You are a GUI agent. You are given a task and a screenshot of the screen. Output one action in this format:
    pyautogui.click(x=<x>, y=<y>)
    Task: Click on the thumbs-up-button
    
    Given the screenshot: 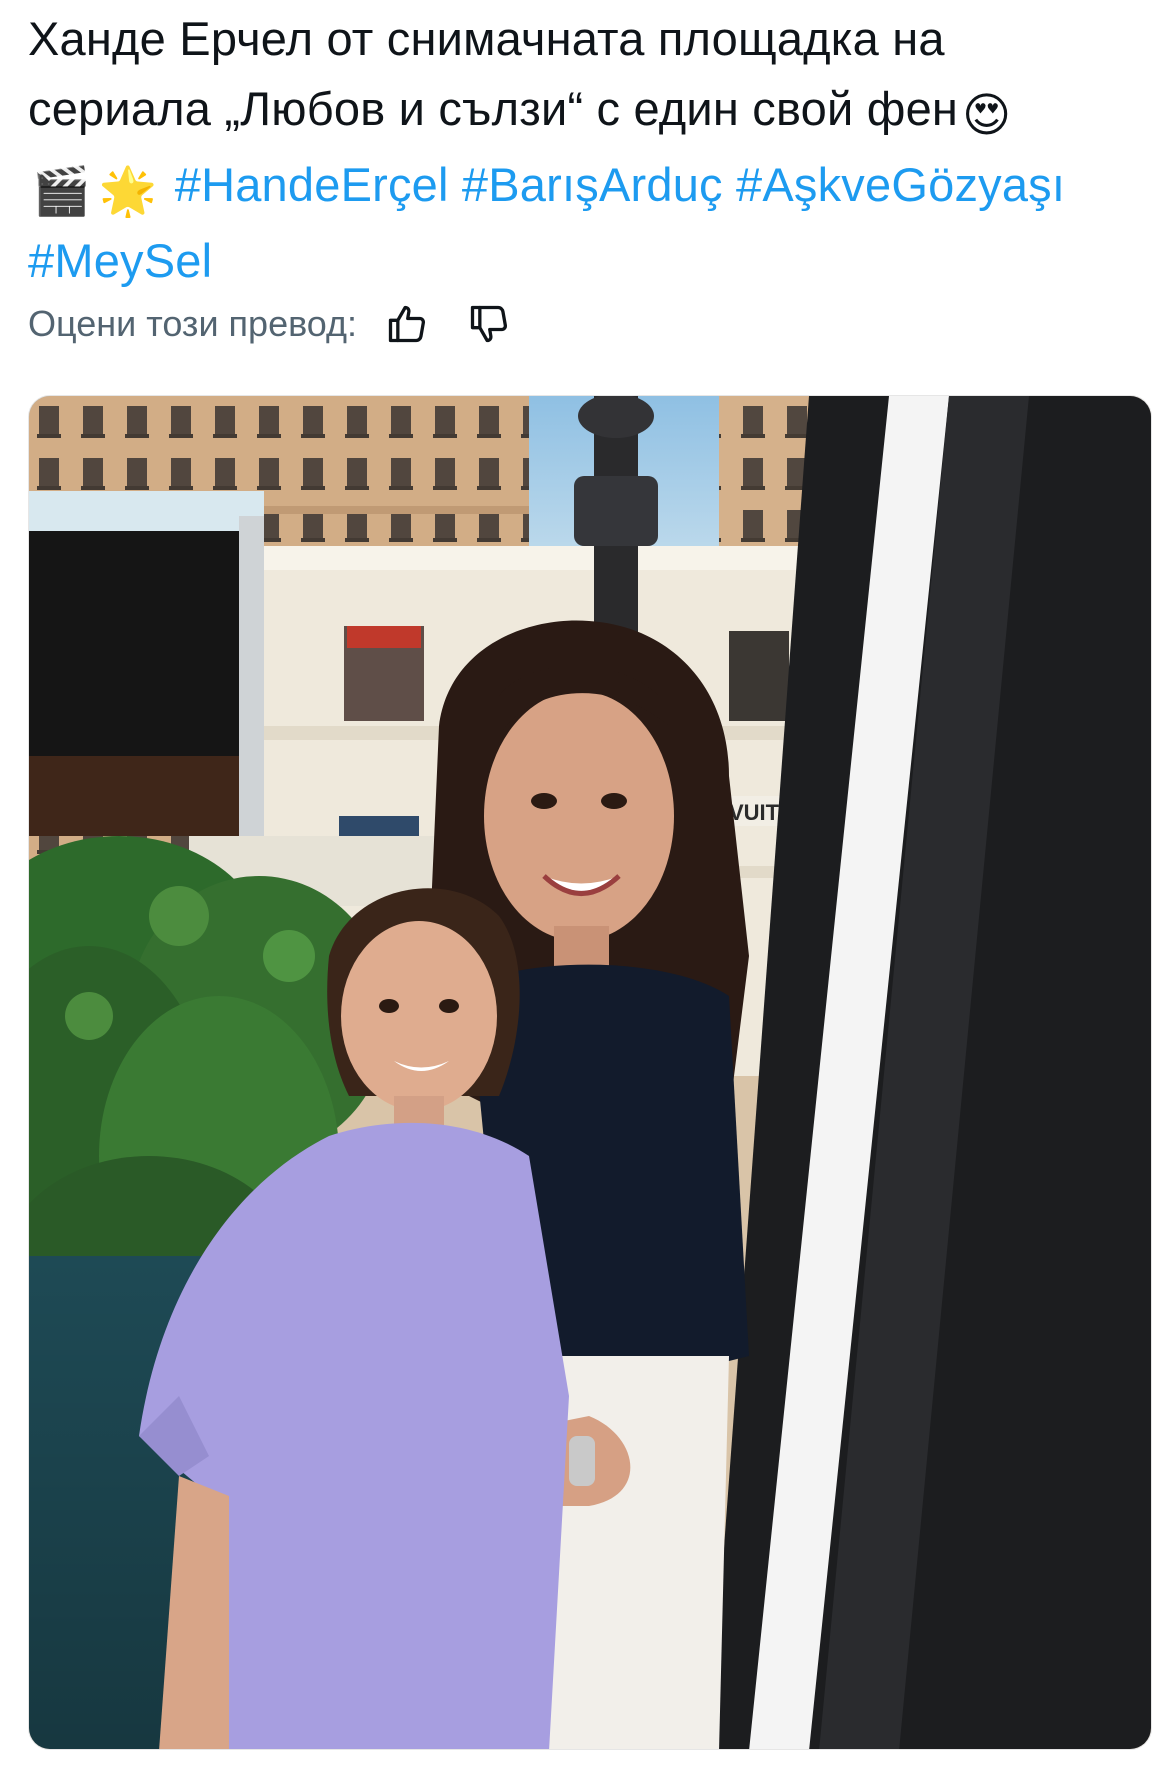 What is the action you would take?
    pyautogui.click(x=407, y=324)
    